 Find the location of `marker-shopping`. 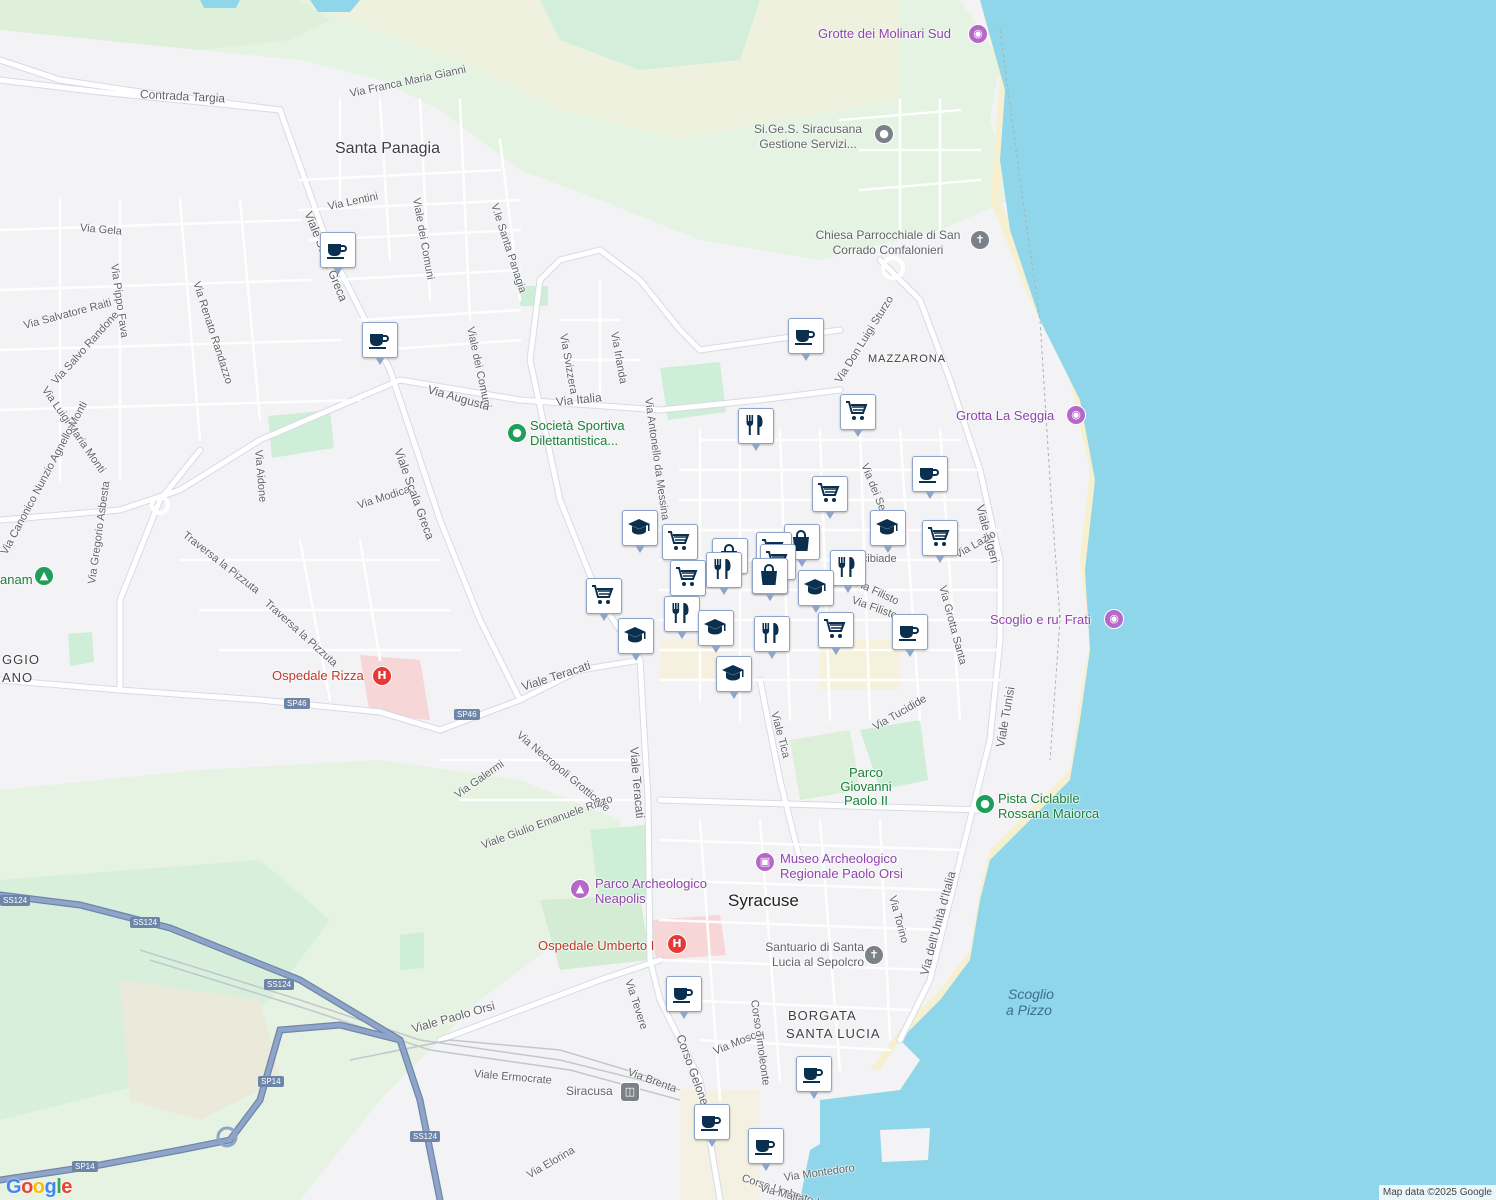

marker-shopping is located at coordinates (770, 581).